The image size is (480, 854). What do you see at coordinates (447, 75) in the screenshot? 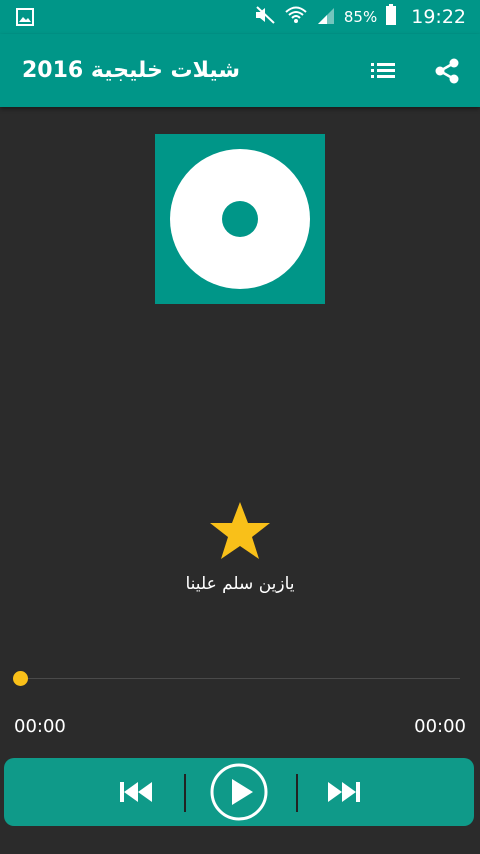
I see `share-icon` at bounding box center [447, 75].